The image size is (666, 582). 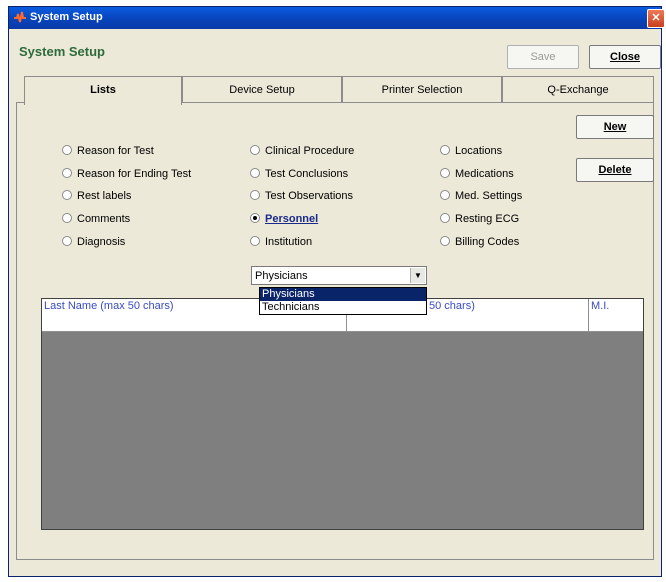 I want to click on radio-comments: Comments, so click(x=96, y=219).